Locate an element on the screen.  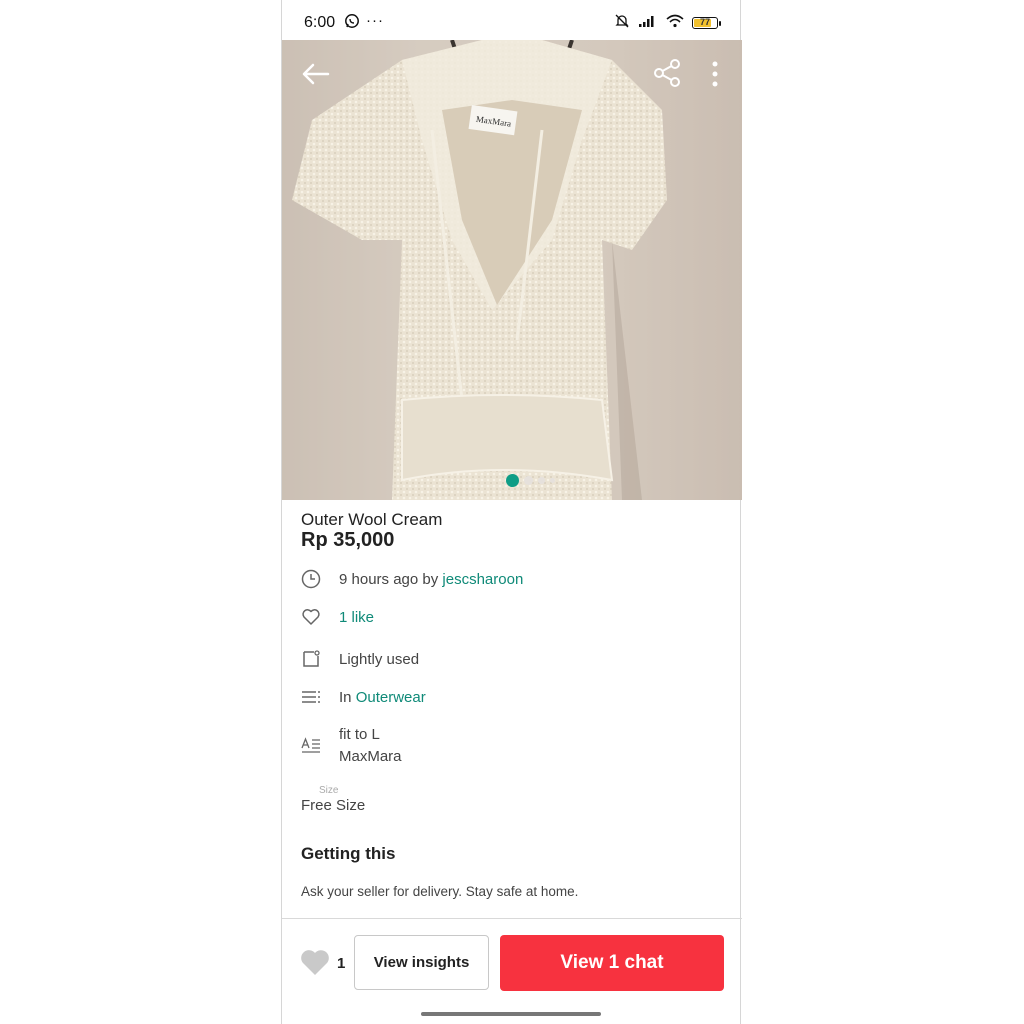
view-chat-button: View 1 chat is located at coordinates (612, 963).